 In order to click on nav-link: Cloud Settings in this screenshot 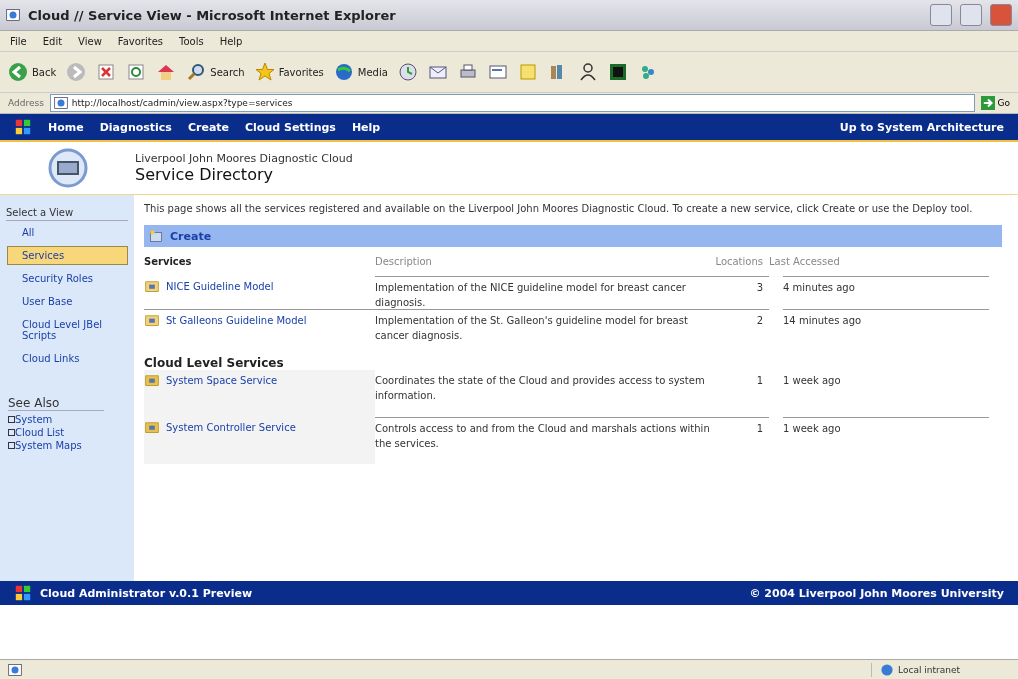, I will do `click(290, 127)`.